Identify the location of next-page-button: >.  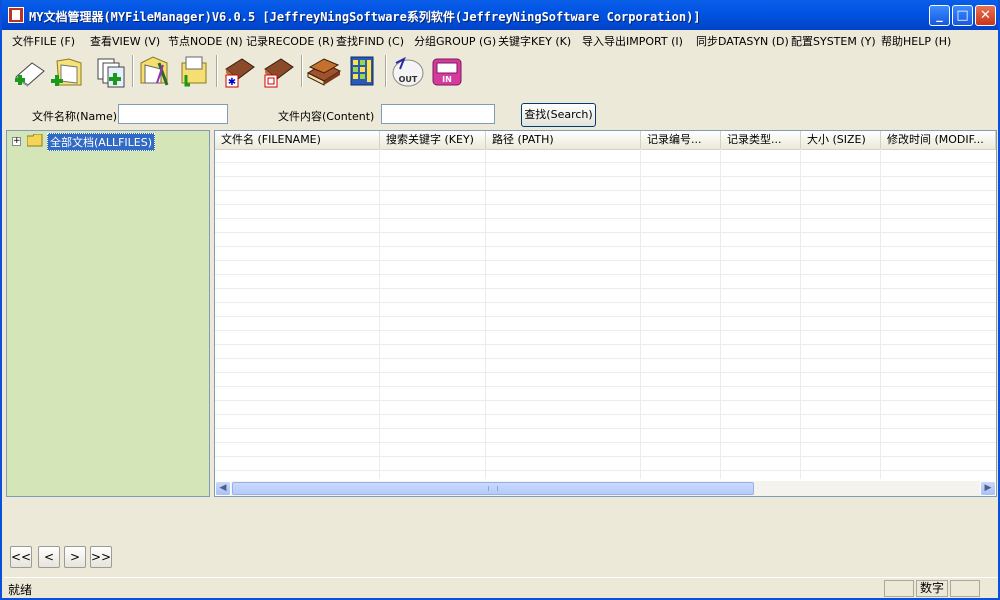
(75, 557).